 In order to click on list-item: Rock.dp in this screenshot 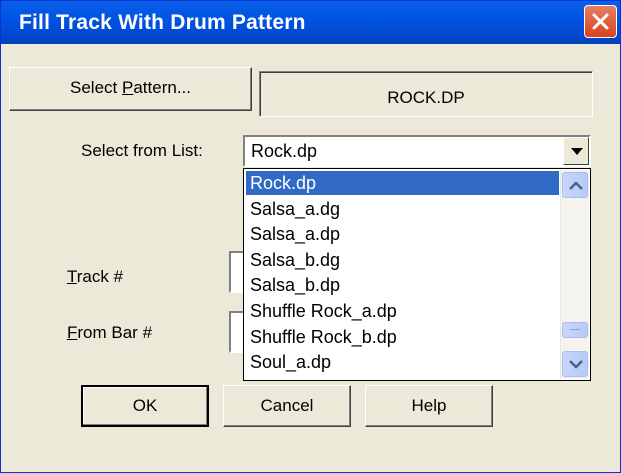, I will do `click(402, 183)`.